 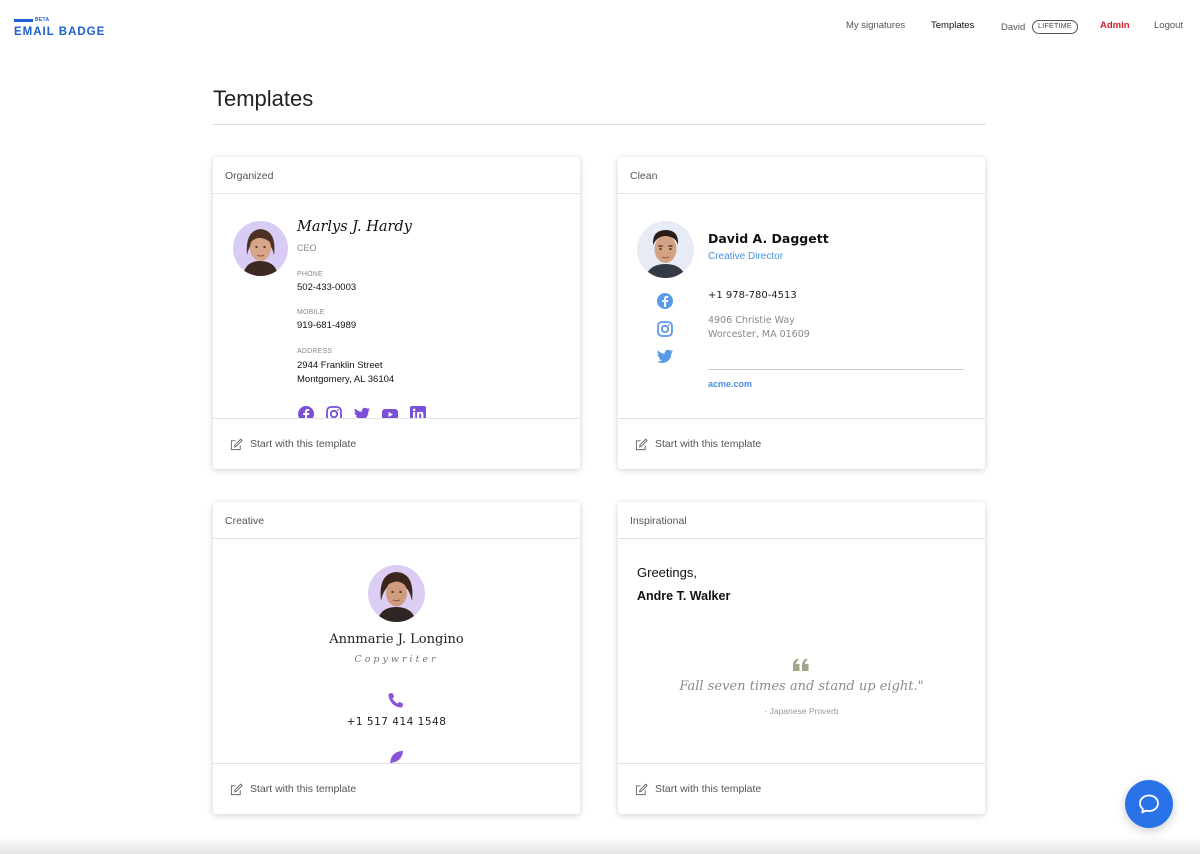 What do you see at coordinates (746, 256) in the screenshot?
I see `signature-role: Creative Director` at bounding box center [746, 256].